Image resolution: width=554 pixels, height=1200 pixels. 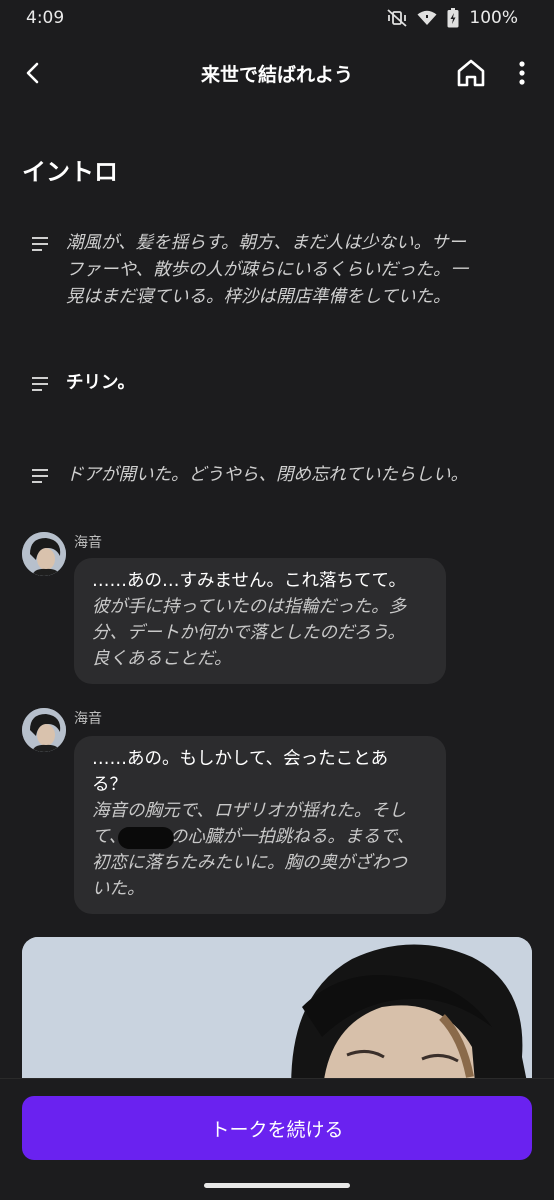 What do you see at coordinates (162, 659) in the screenshot?
I see `action-line: 良くあることだ。` at bounding box center [162, 659].